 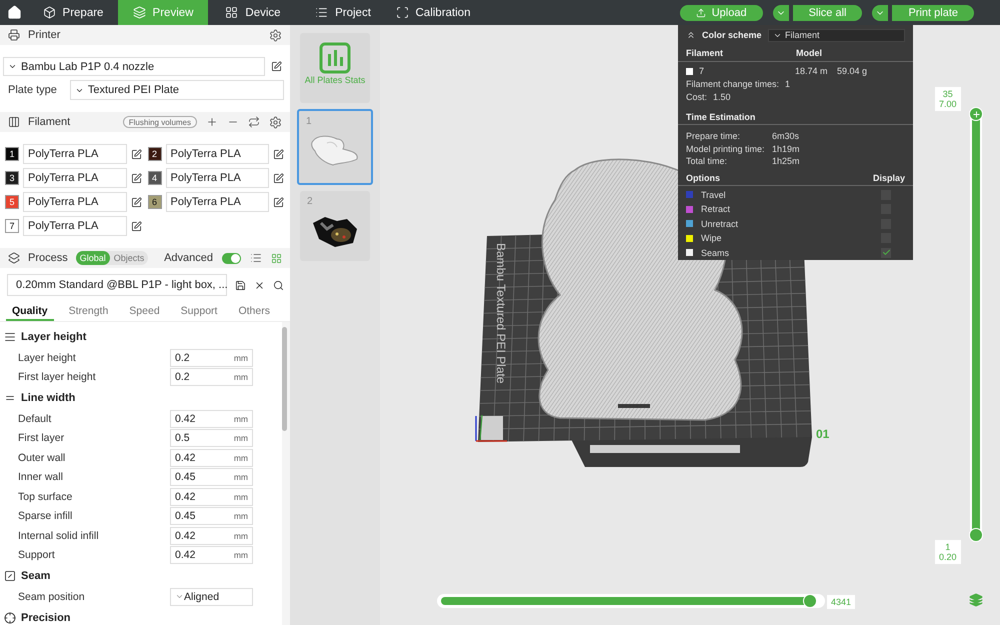 What do you see at coordinates (343, 12) in the screenshot?
I see `nav-tab: Project` at bounding box center [343, 12].